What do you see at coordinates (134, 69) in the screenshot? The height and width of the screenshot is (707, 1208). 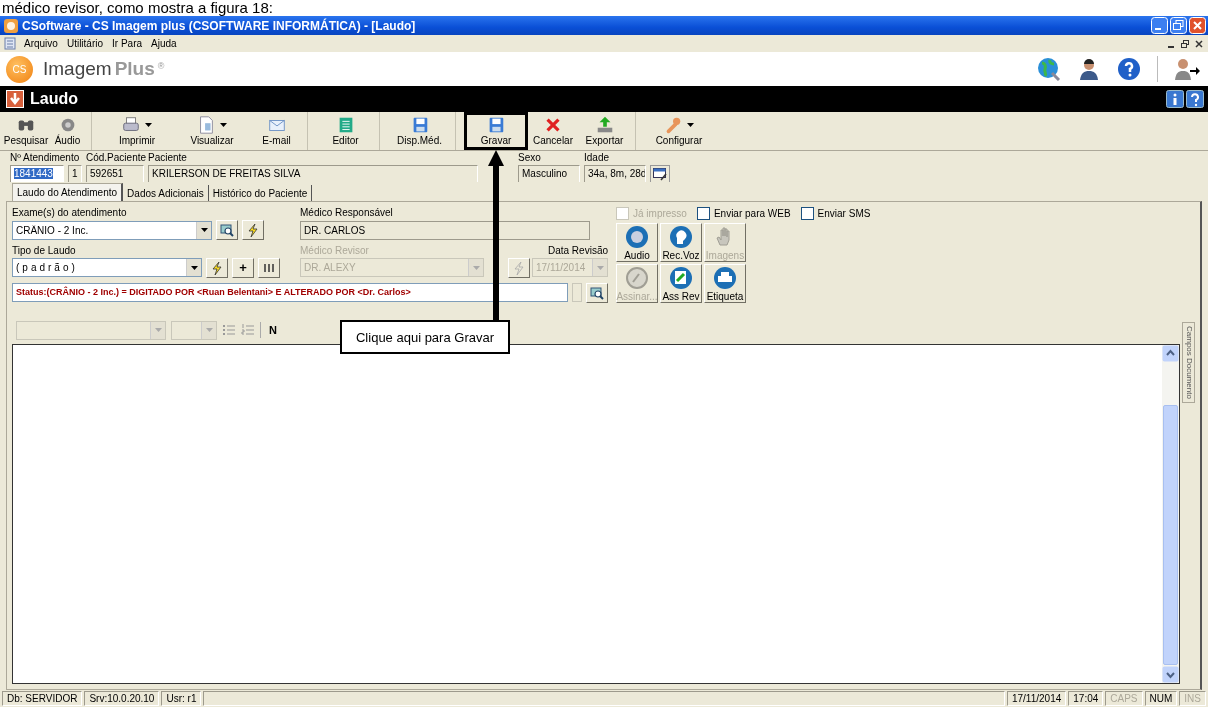 I see `brand-suffix: Plus` at bounding box center [134, 69].